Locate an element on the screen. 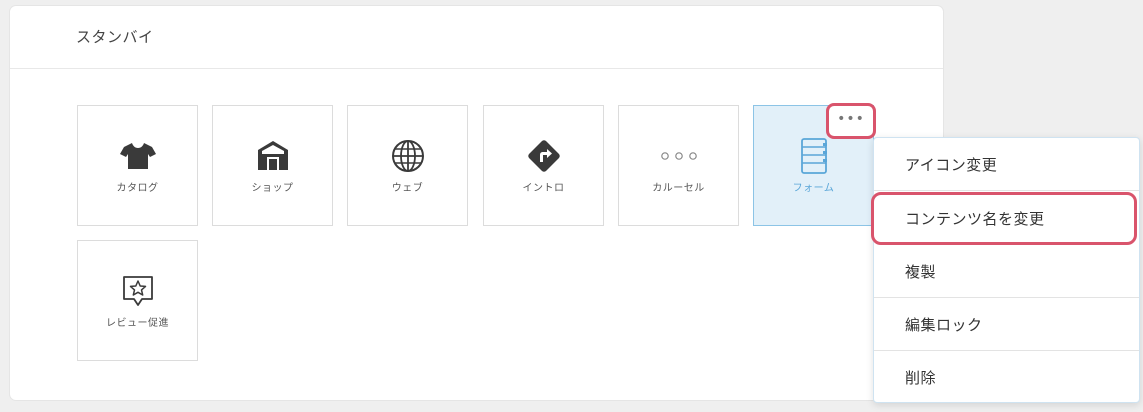 This screenshot has height=412, width=1143. tile-shop: ショップ is located at coordinates (272, 165).